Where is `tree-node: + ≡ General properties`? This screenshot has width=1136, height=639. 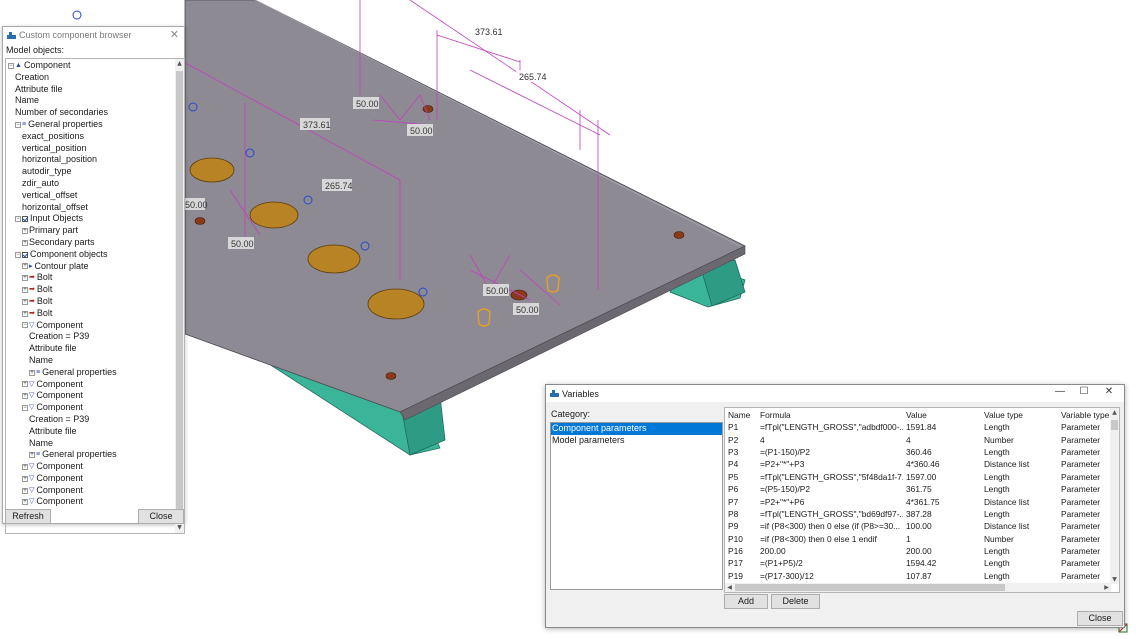 tree-node: + ≡ General properties is located at coordinates (91, 455).